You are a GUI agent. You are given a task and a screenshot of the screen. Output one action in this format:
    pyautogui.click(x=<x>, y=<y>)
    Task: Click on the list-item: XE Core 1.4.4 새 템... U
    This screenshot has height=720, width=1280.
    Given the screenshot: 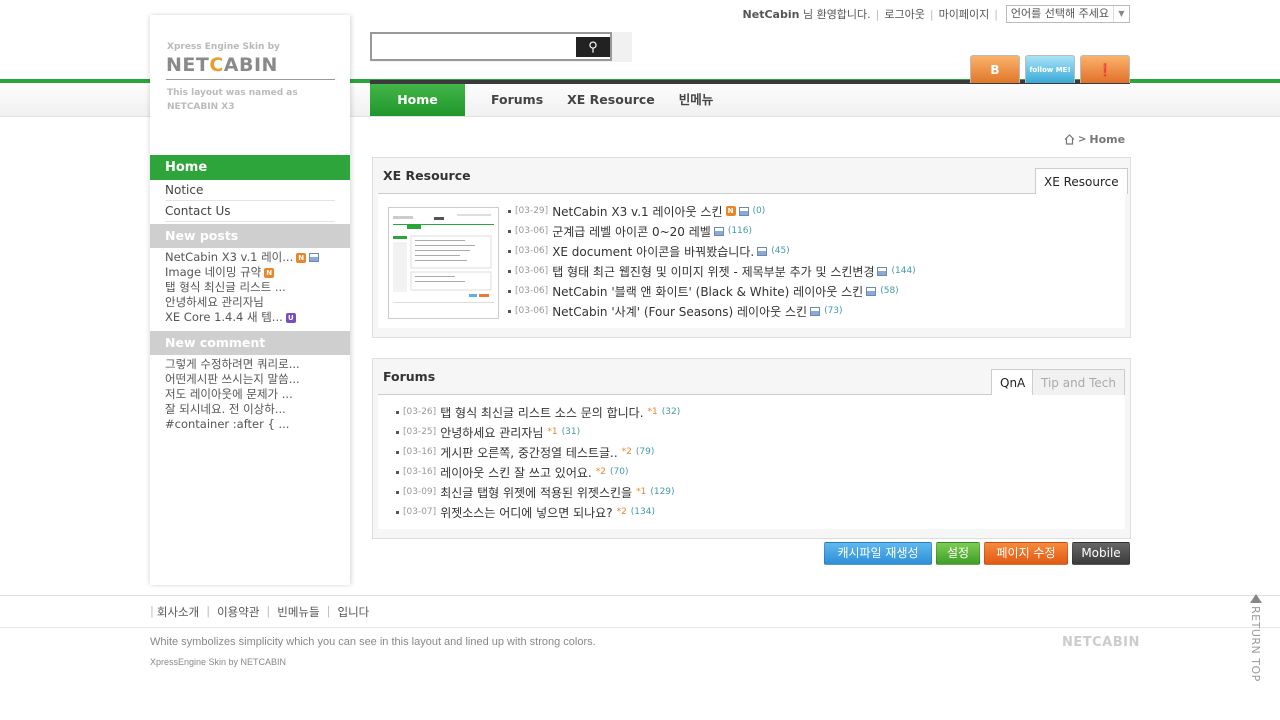 What is the action you would take?
    pyautogui.click(x=257, y=317)
    